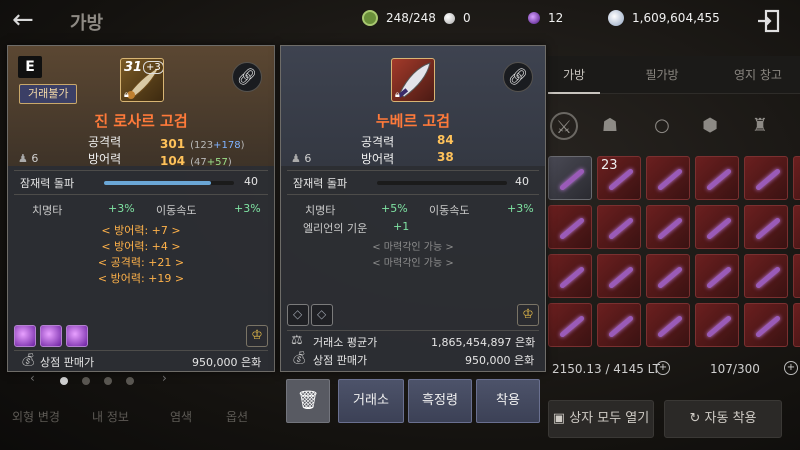 This screenshot has height=450, width=800. Describe the element at coordinates (32, 378) in the screenshot. I see `prev-page-icon: ‹` at that location.